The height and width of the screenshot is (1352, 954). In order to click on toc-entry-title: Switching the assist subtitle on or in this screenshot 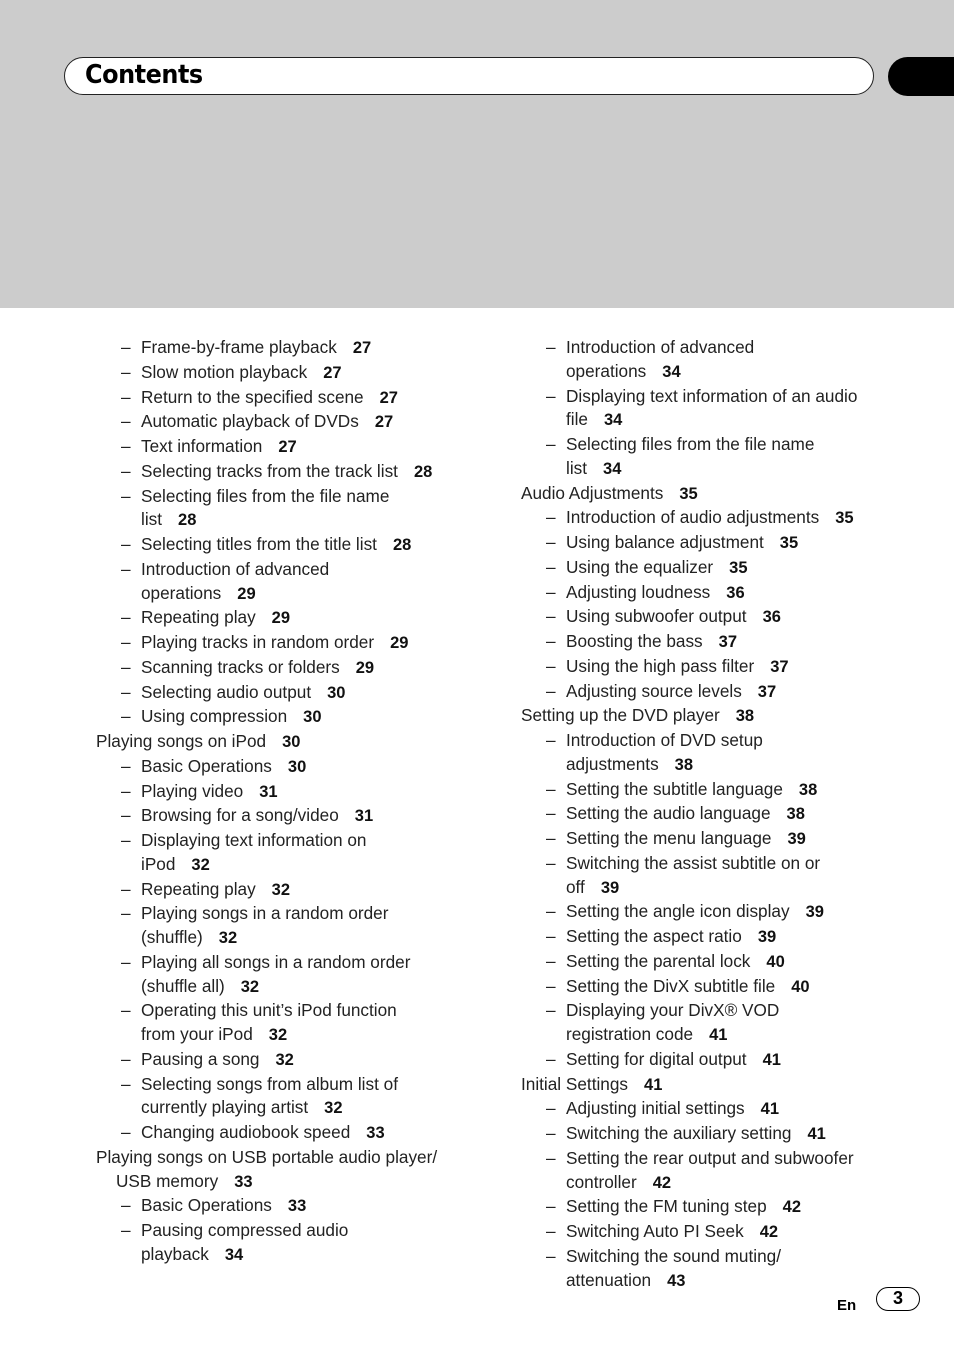, I will do `click(693, 862)`.